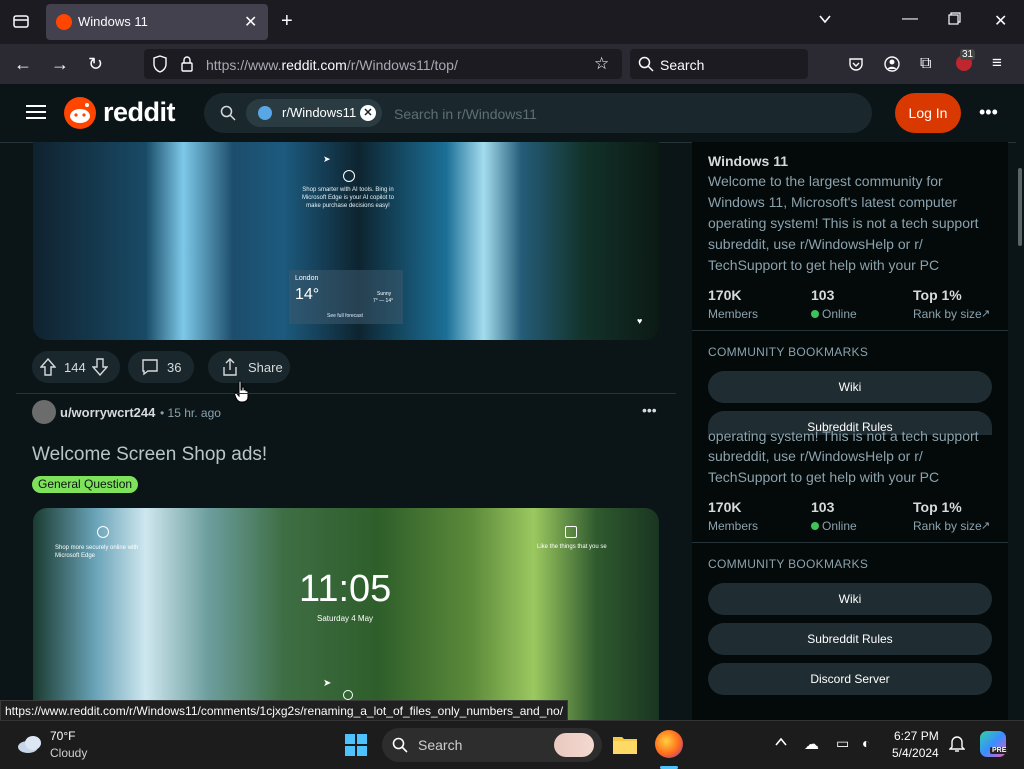 Image resolution: width=1024 pixels, height=769 pixels. Describe the element at coordinates (250, 22) in the screenshot. I see `close-tab-icon: ✕` at that location.